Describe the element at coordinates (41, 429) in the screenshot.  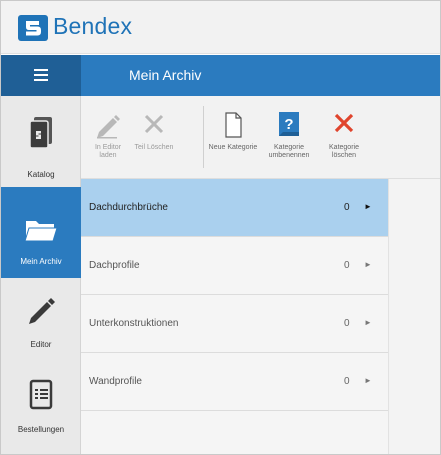
I see `nav-label-bestellungen: Bestellungen` at that location.